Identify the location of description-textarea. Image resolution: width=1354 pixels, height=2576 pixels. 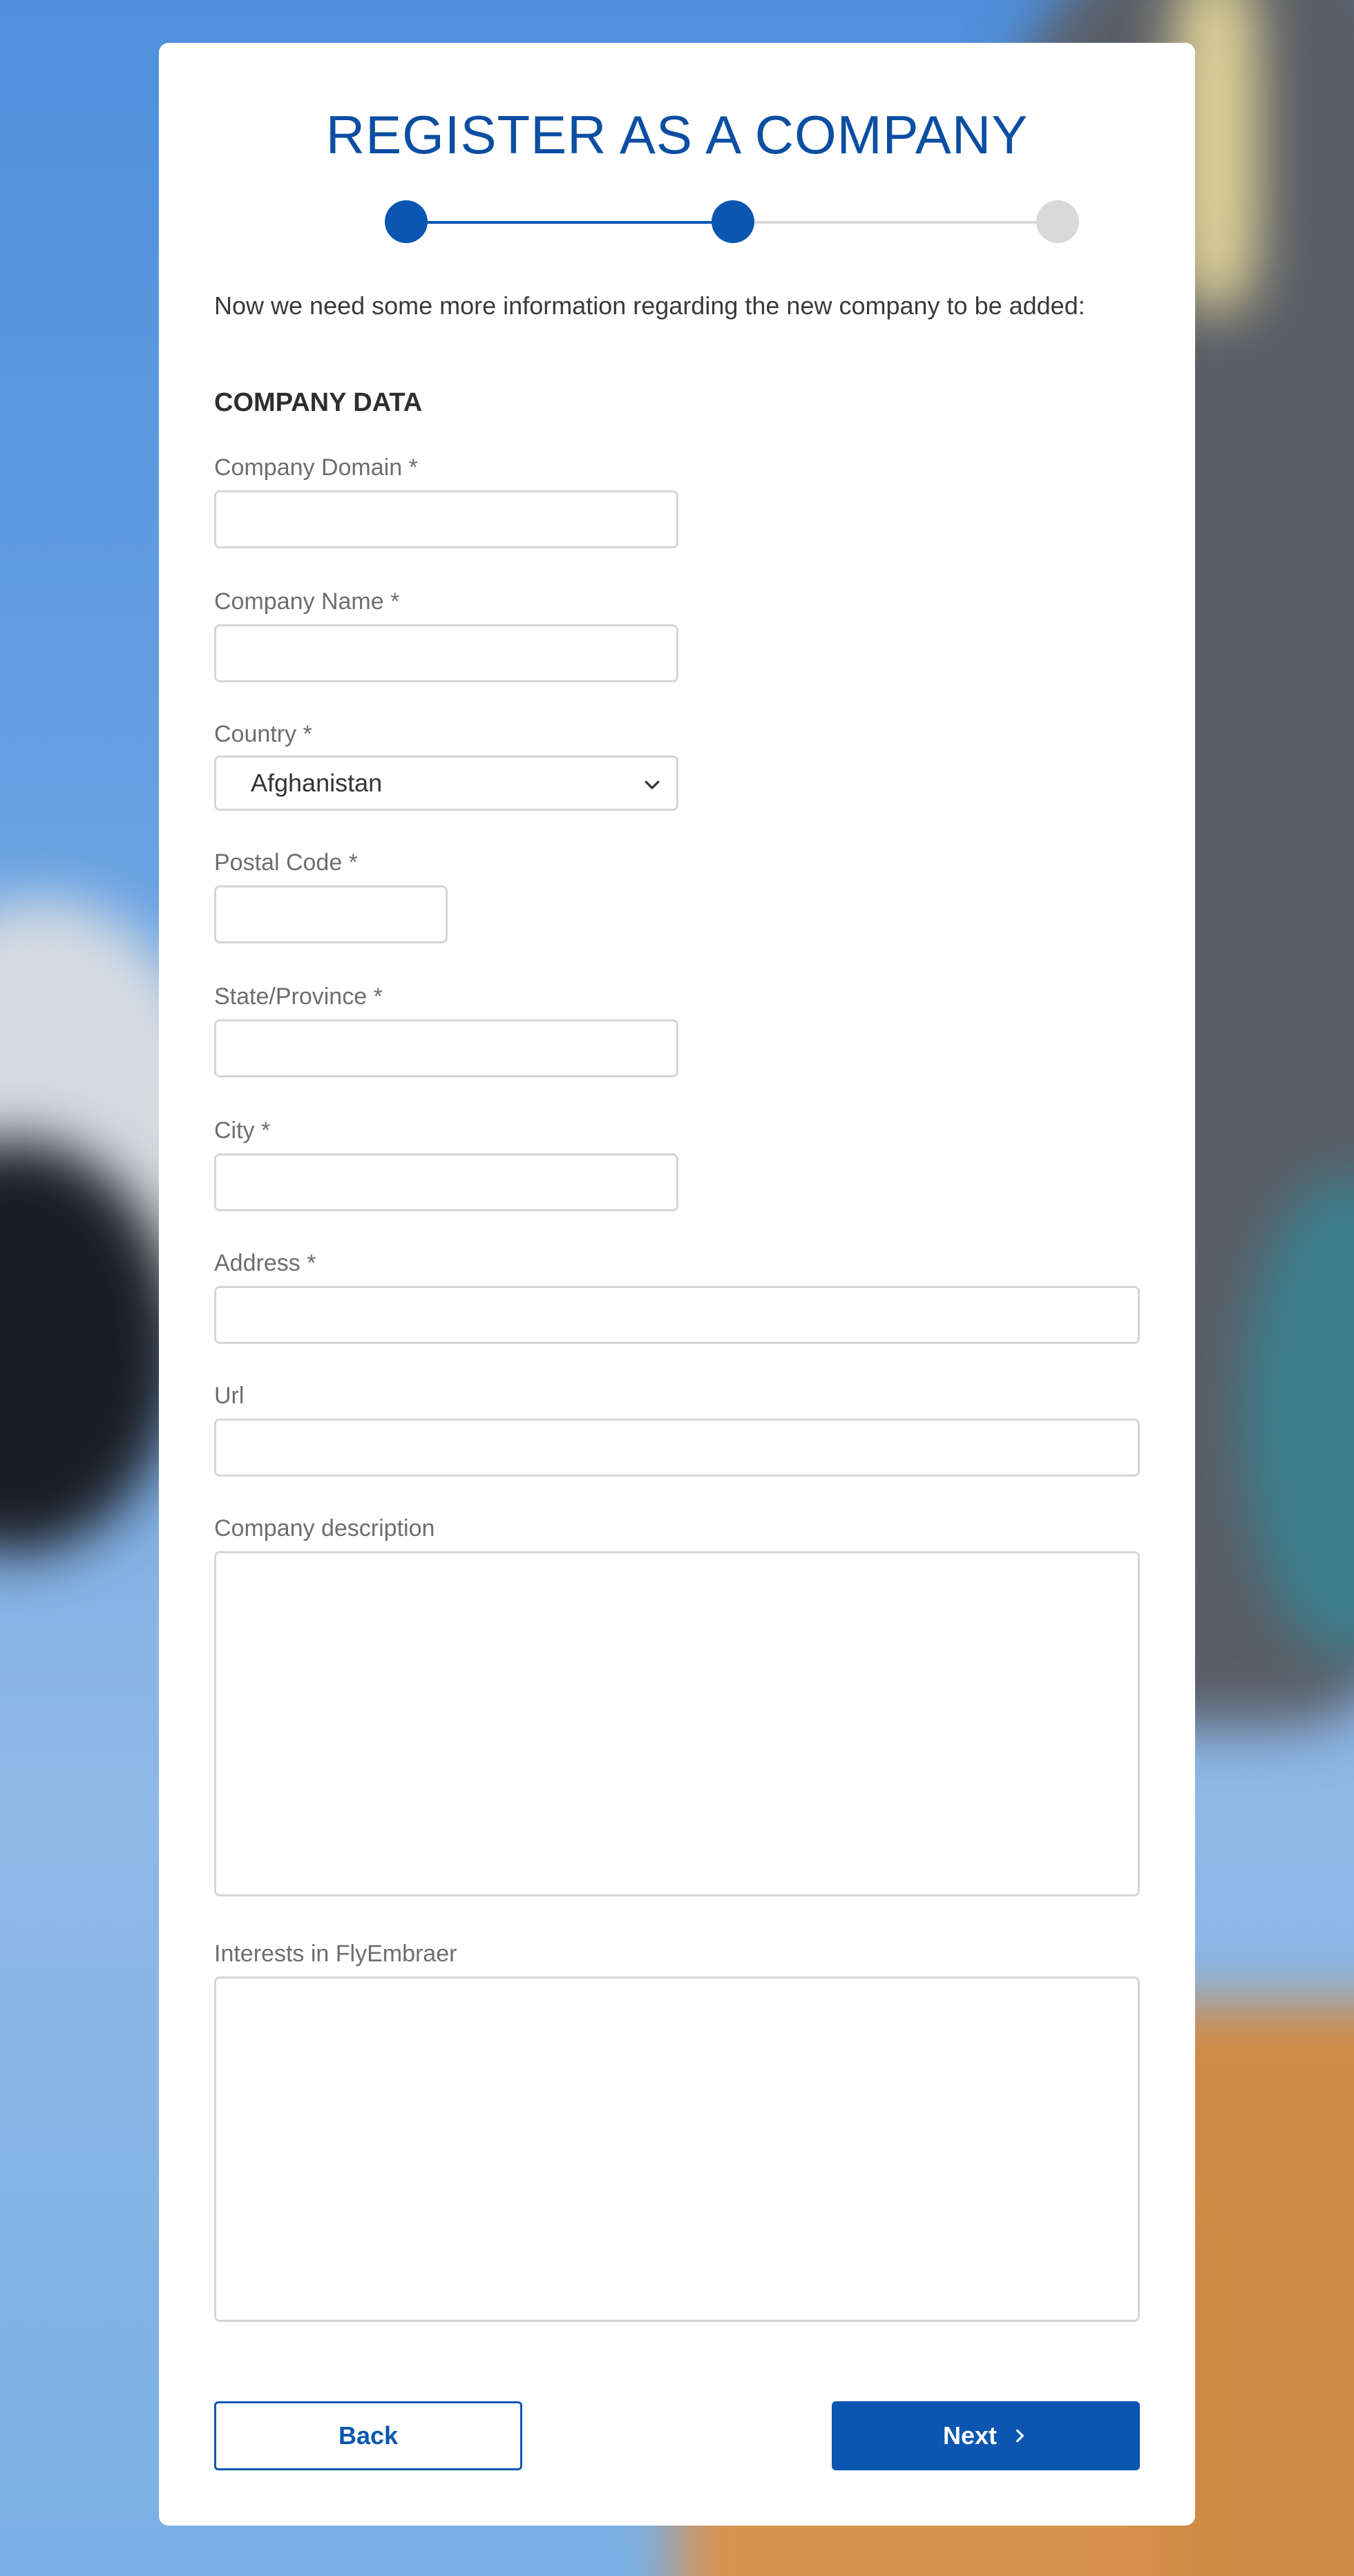
(677, 1723).